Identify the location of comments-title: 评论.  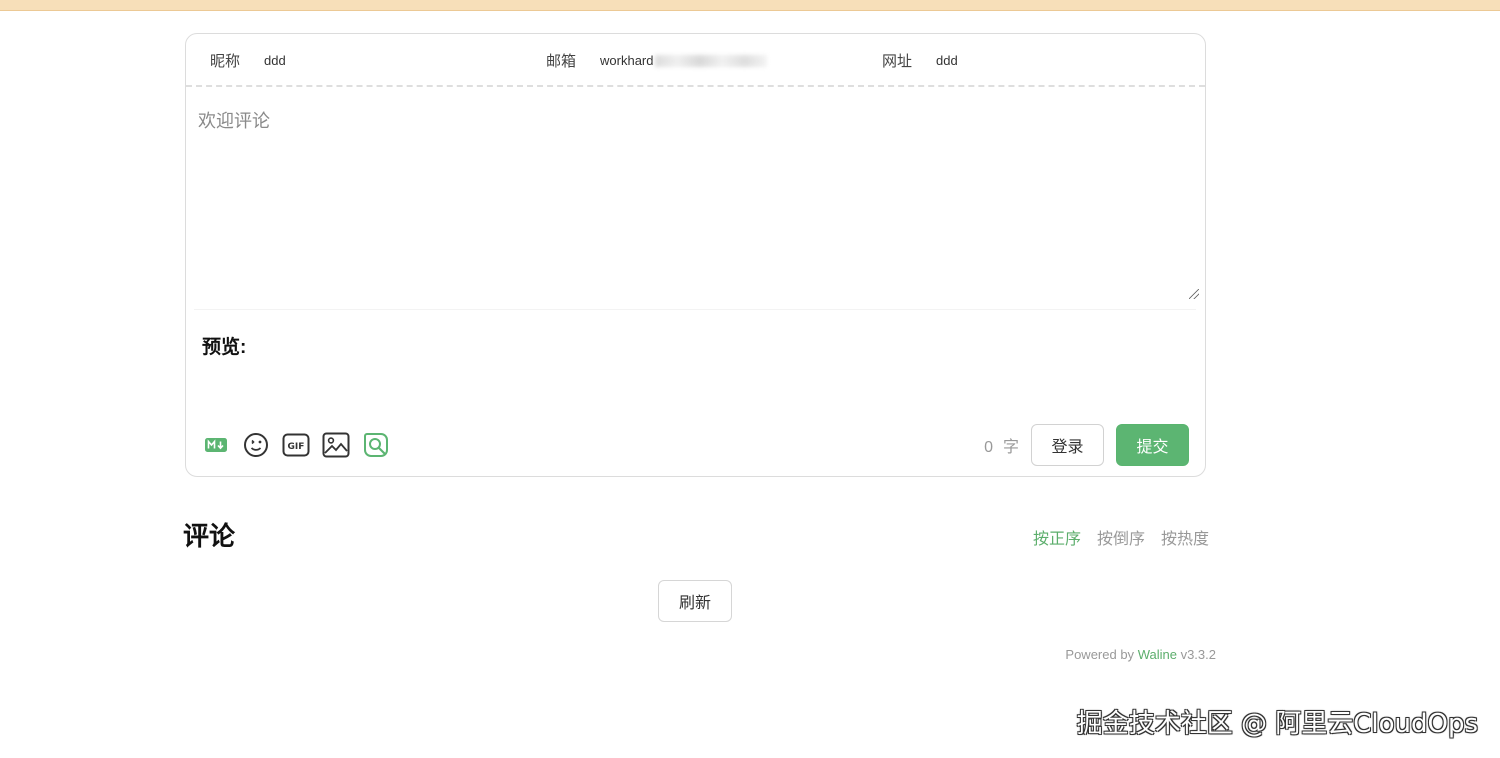
(209, 536).